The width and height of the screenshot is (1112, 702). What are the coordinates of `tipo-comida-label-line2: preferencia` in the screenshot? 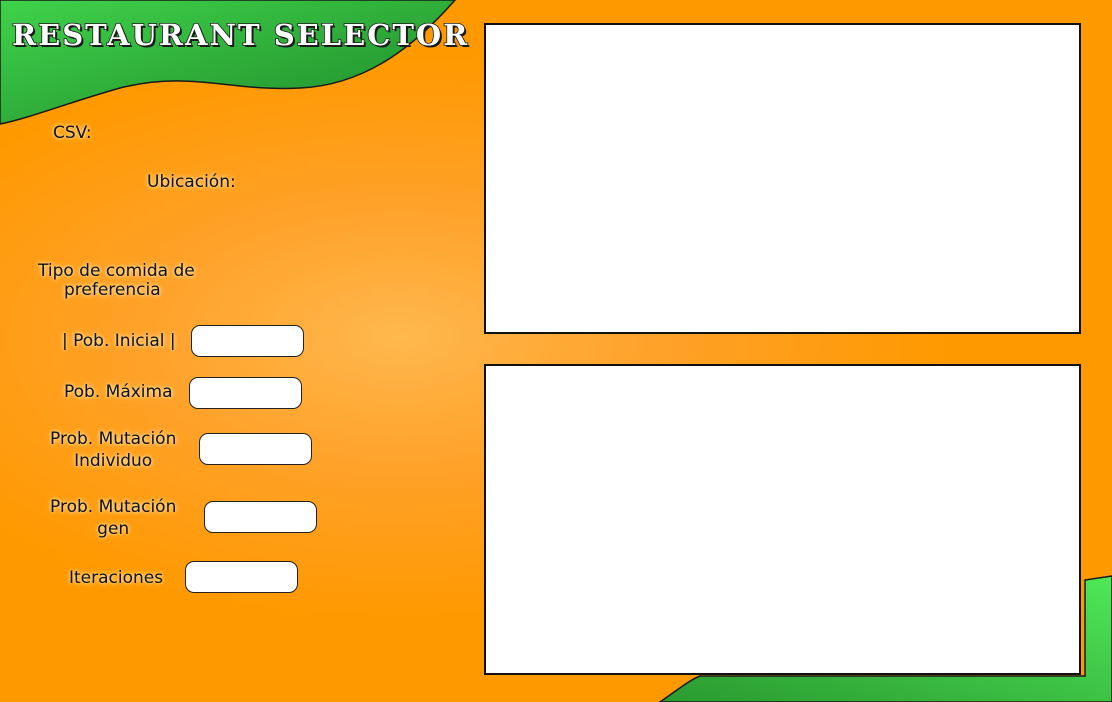 It's located at (112, 290).